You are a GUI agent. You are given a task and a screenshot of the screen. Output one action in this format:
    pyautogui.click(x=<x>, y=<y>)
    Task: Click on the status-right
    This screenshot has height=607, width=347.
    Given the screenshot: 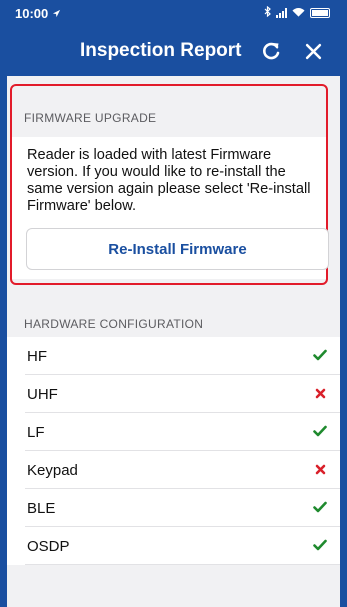 What is the action you would take?
    pyautogui.click(x=297, y=12)
    